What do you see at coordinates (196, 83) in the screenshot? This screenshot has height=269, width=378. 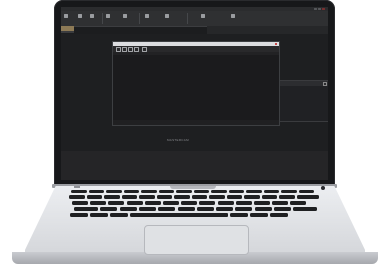 I see `file-dialog` at bounding box center [196, 83].